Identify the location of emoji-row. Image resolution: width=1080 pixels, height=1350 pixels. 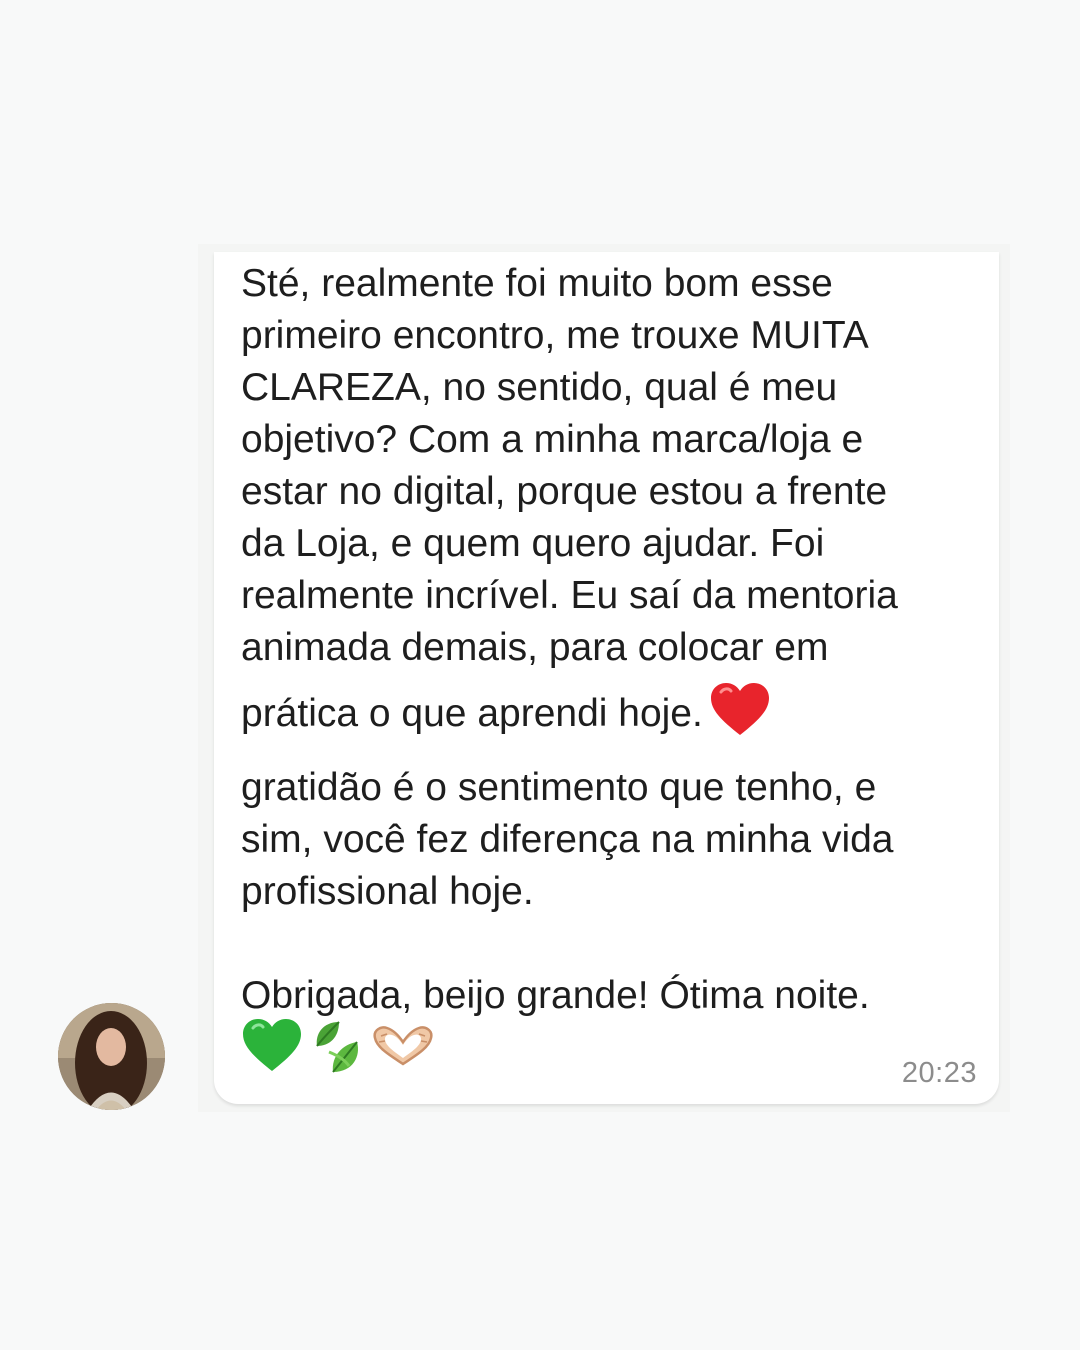
(338, 1046).